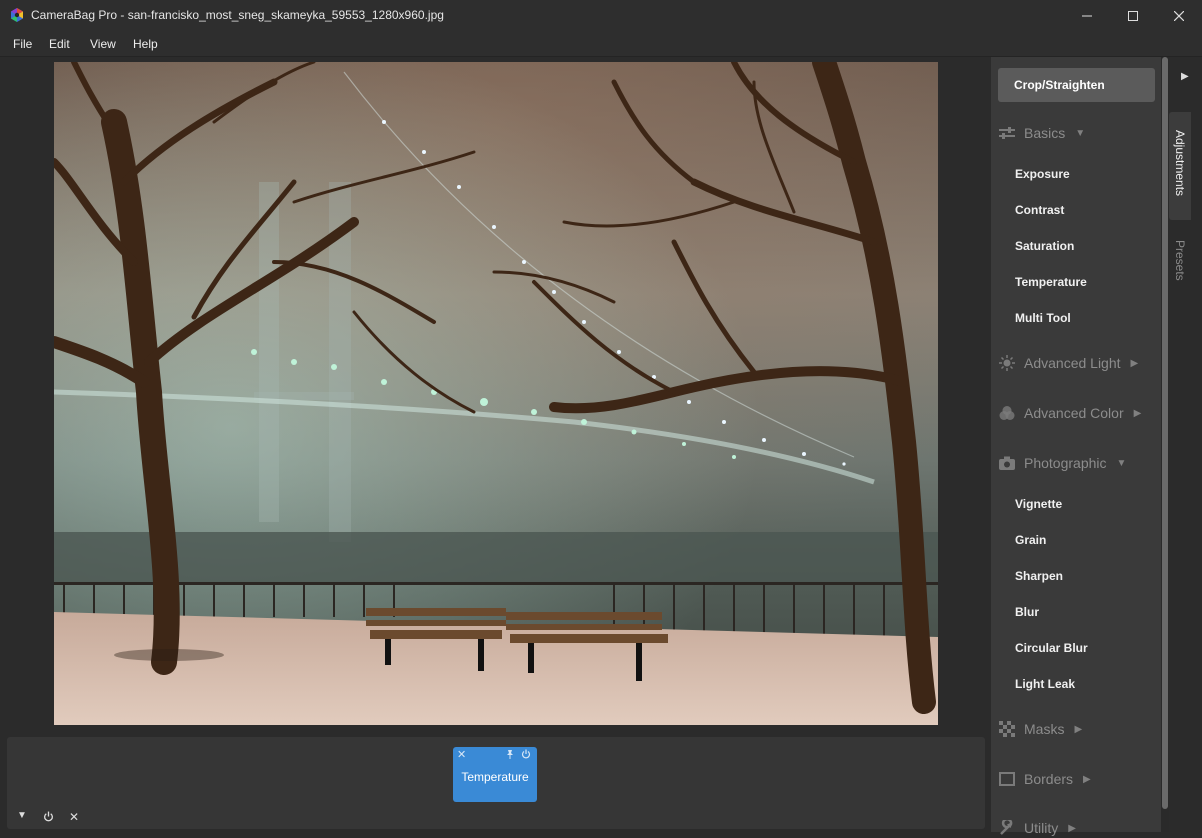  I want to click on section-masks-label: Masks, so click(1044, 729).